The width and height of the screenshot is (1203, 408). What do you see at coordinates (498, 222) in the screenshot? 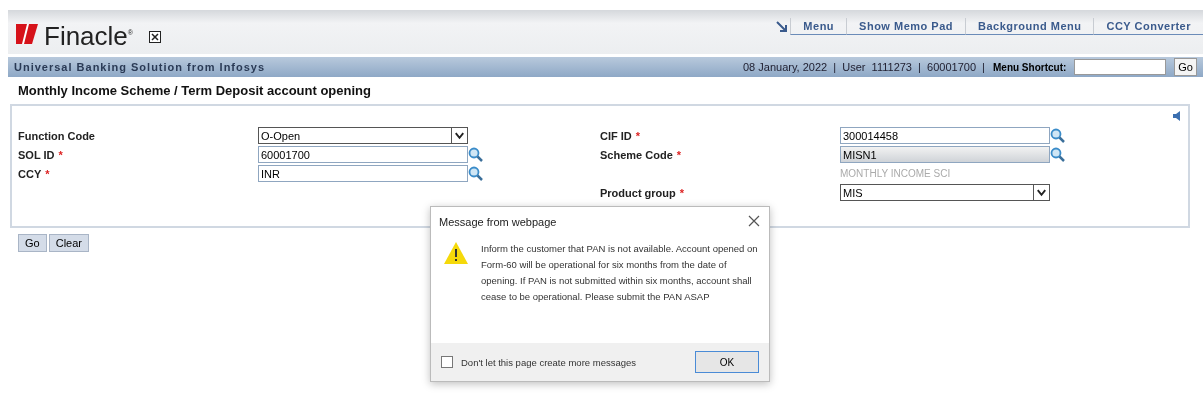
I see `dialog-title: Message from webpage` at bounding box center [498, 222].